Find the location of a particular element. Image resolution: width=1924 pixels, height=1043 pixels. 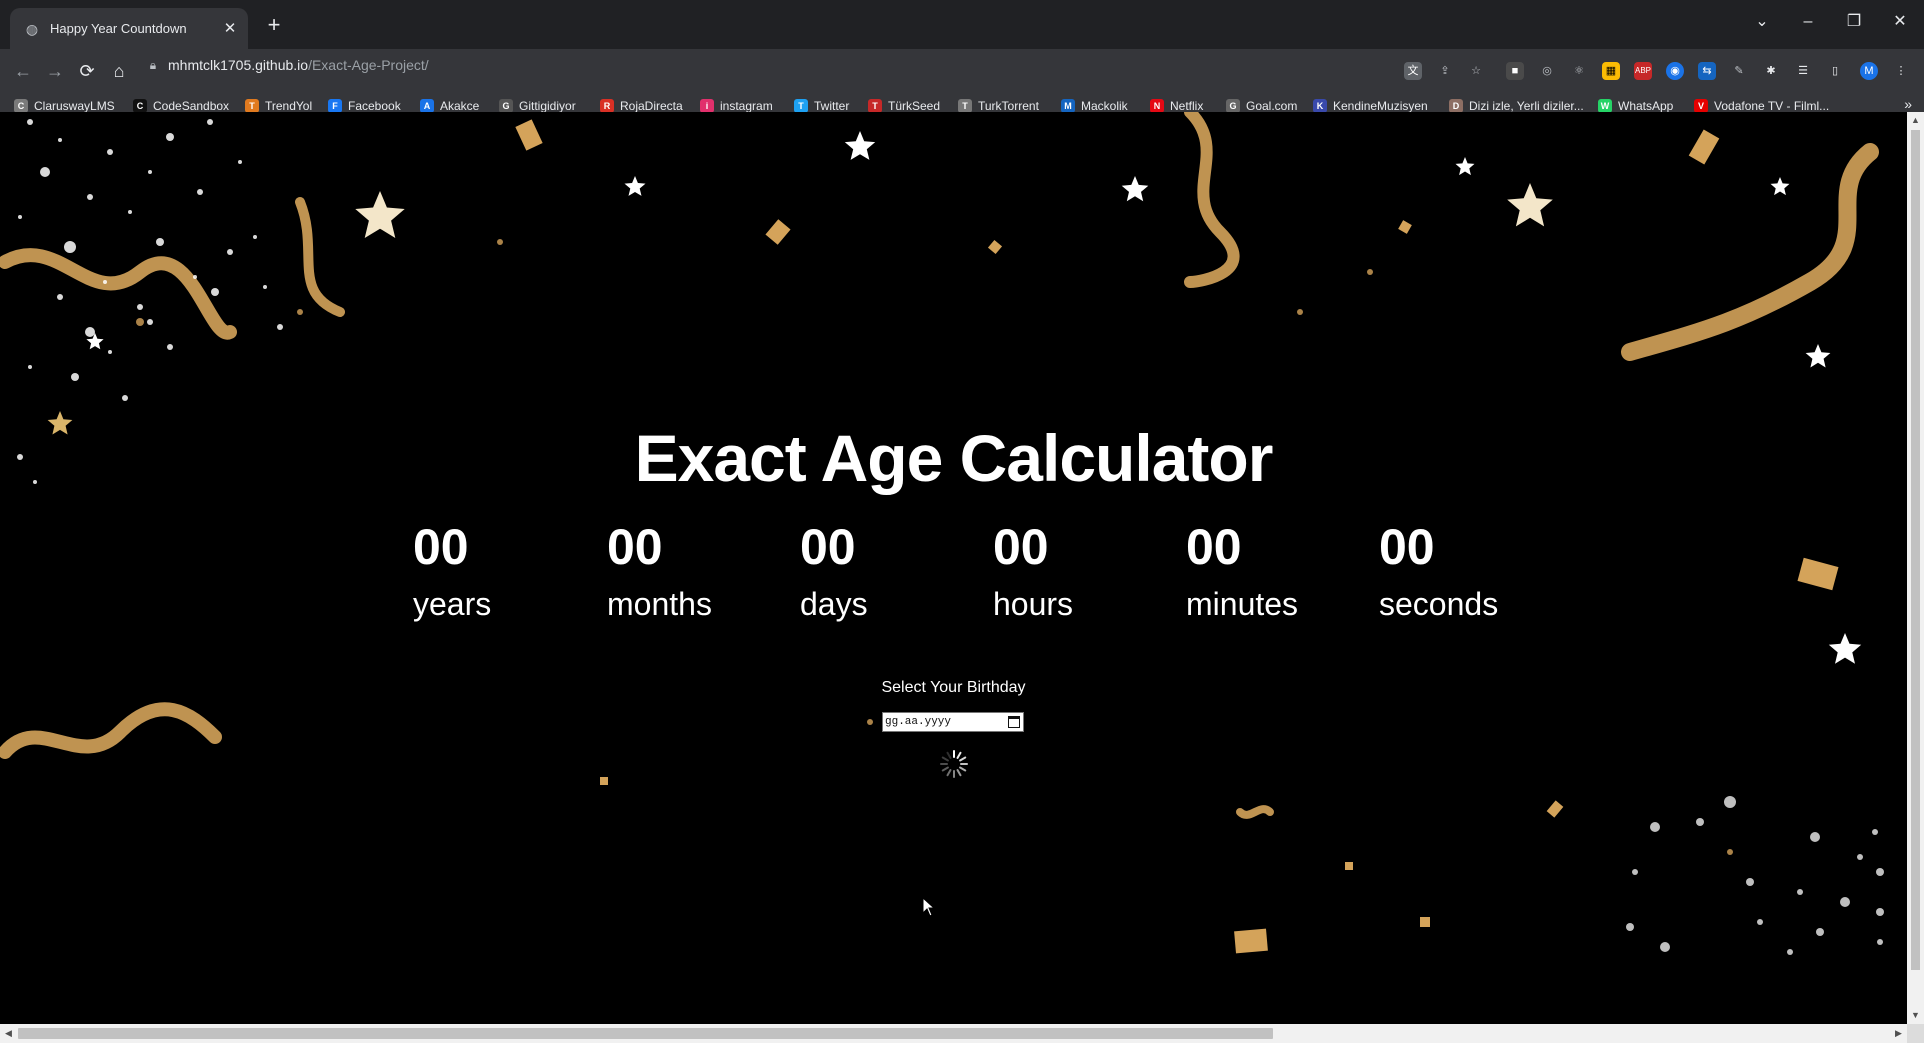

more-bookmarks-icon: » is located at coordinates (1908, 104).